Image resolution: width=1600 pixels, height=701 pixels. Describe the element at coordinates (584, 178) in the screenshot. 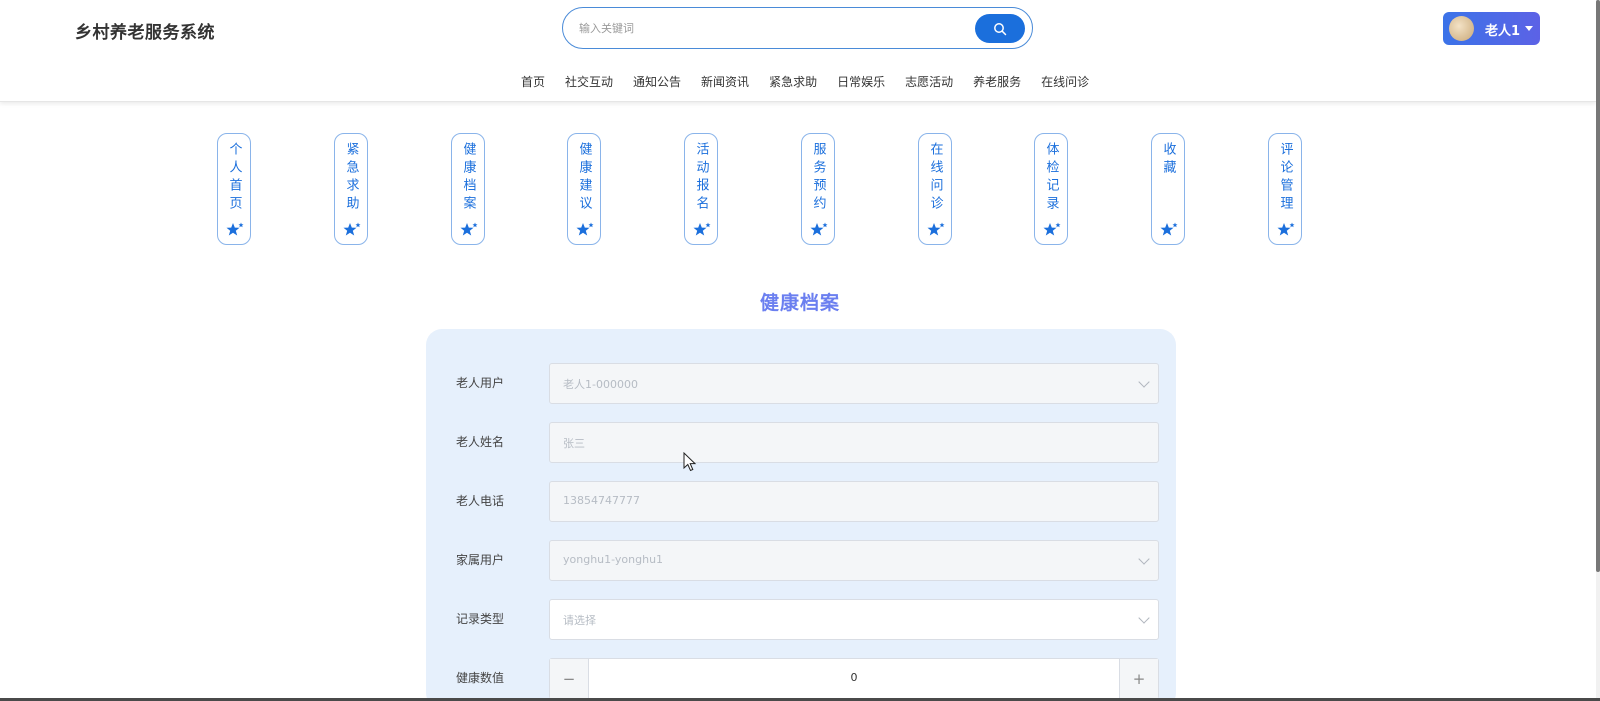

I see `tab-label: 健康建议` at that location.